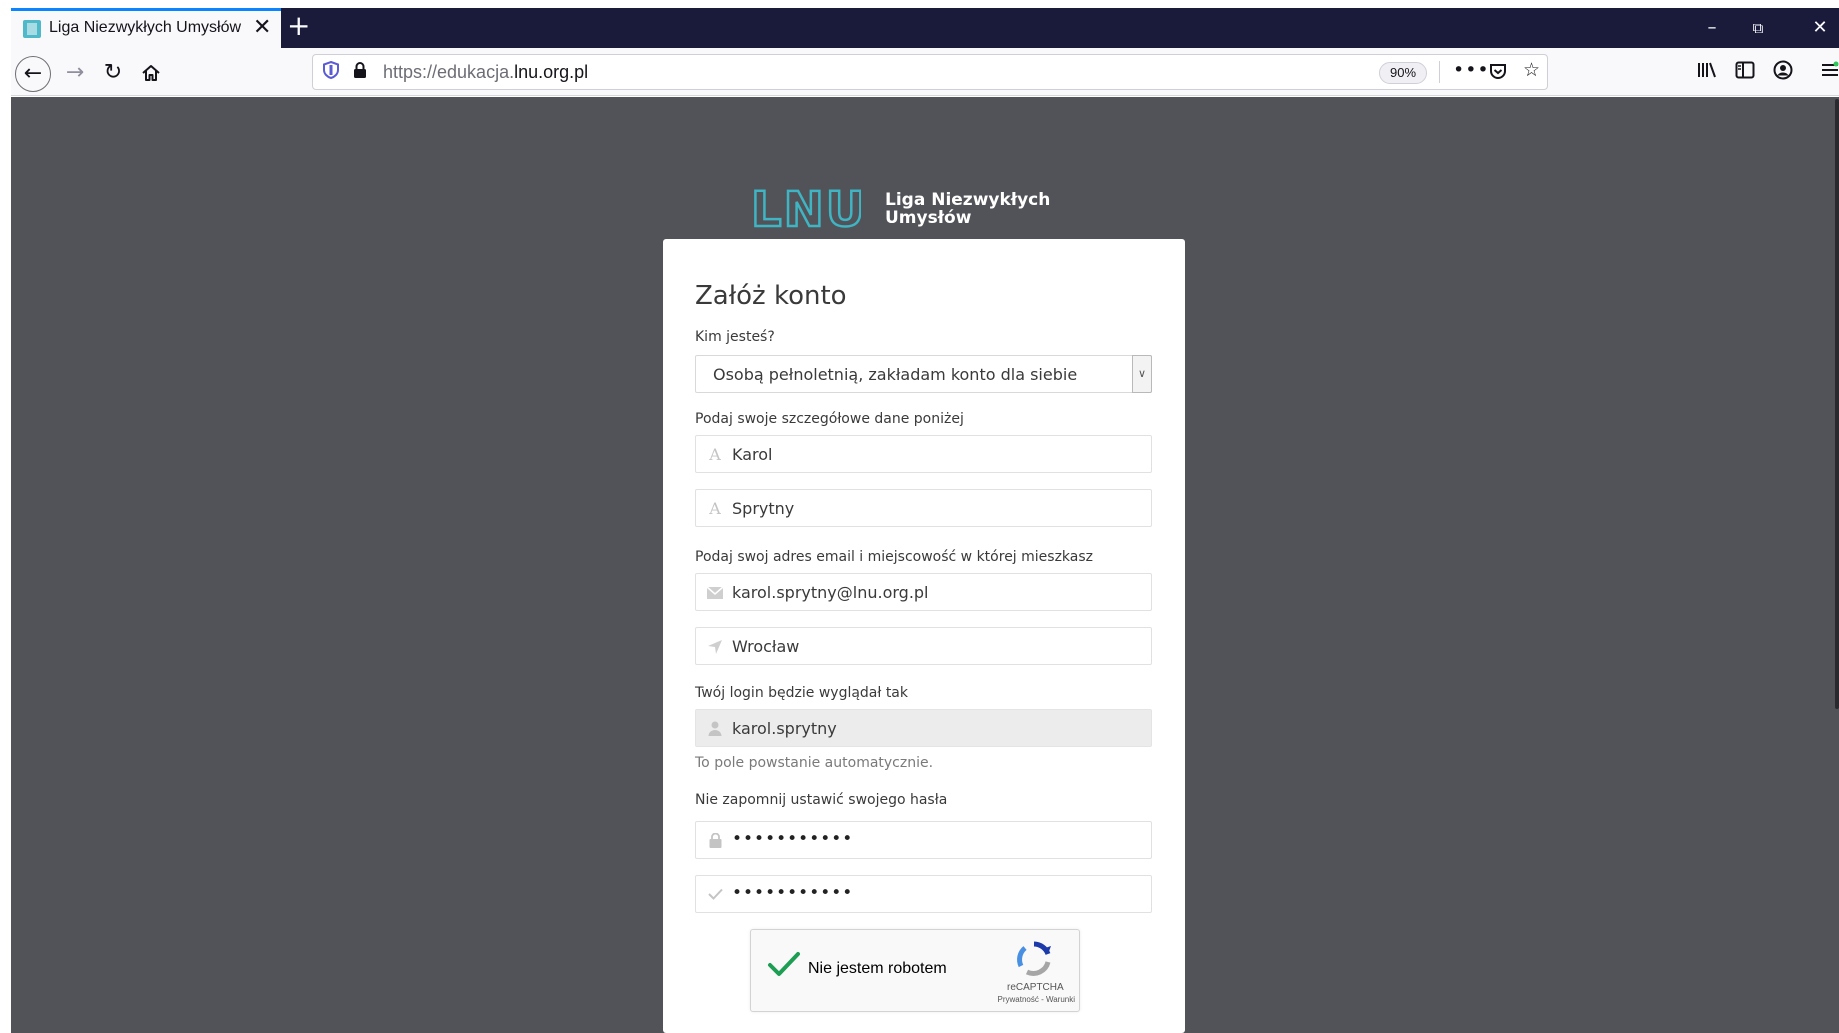 This screenshot has width=1839, height=1033. I want to click on password-field: •••••••••••, so click(923, 840).